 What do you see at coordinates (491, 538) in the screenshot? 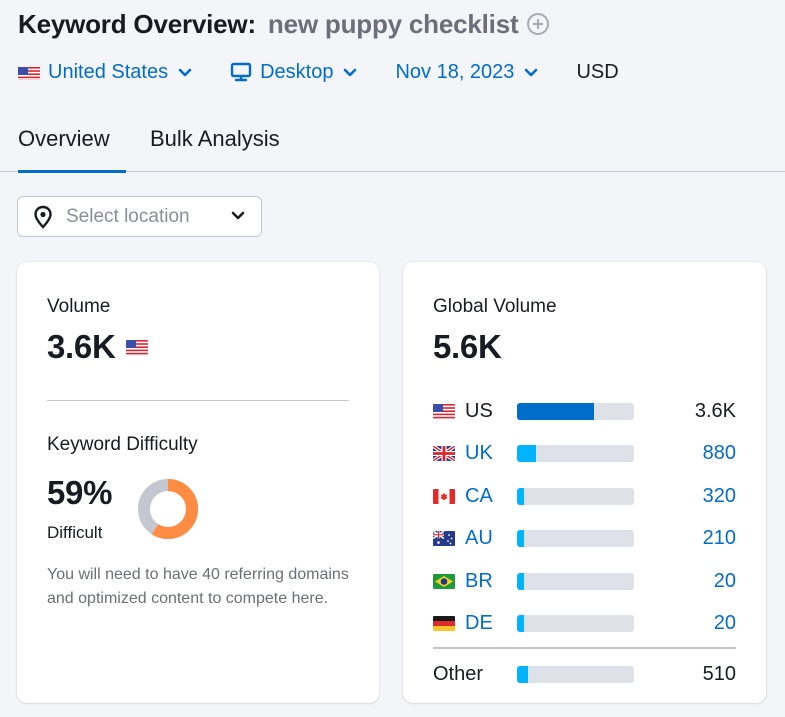
I see `country-code: AU` at bounding box center [491, 538].